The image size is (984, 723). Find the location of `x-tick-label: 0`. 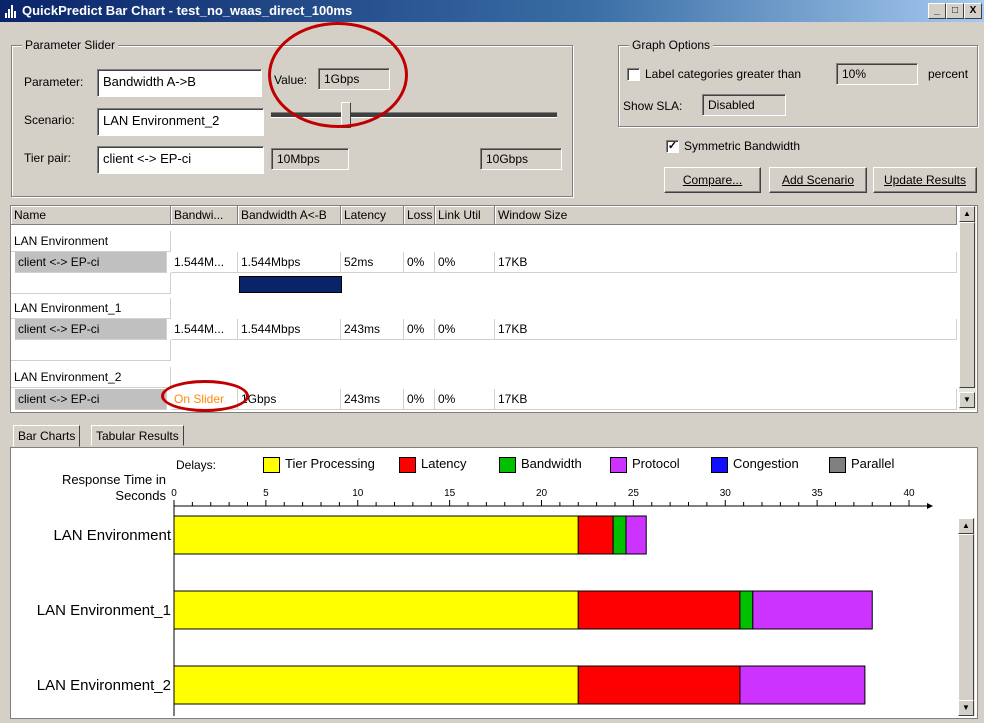

x-tick-label: 0 is located at coordinates (174, 493).